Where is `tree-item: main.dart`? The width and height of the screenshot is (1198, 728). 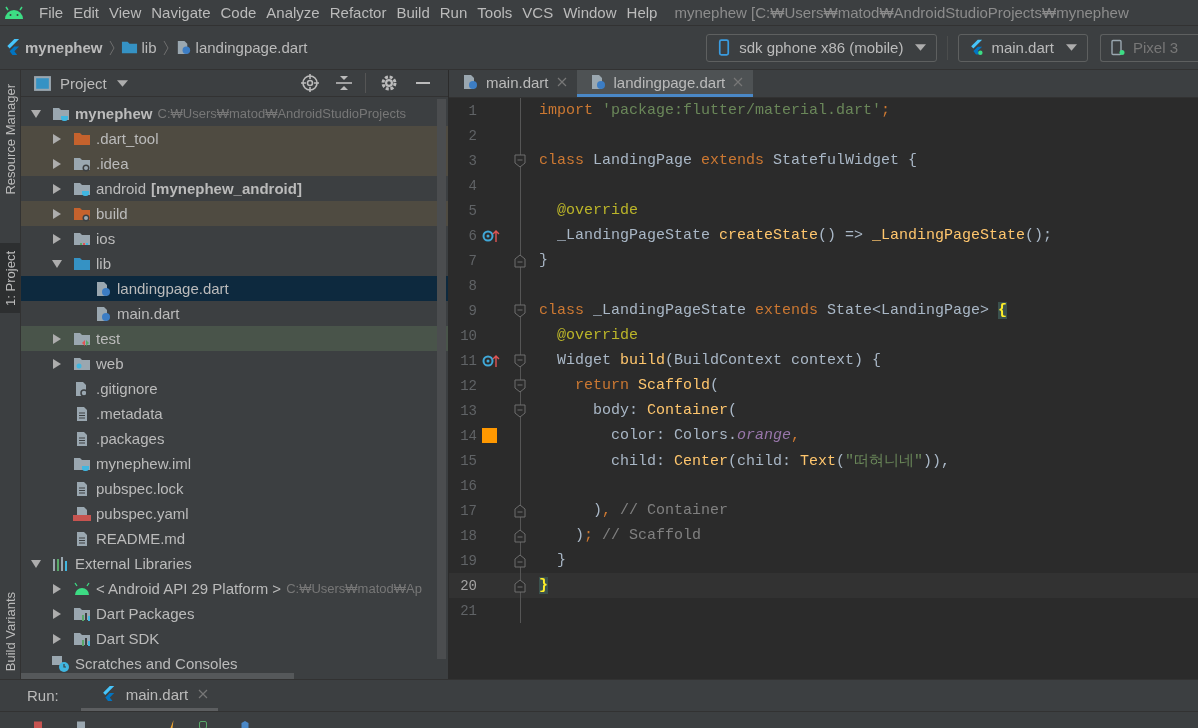 tree-item: main.dart is located at coordinates (234, 313).